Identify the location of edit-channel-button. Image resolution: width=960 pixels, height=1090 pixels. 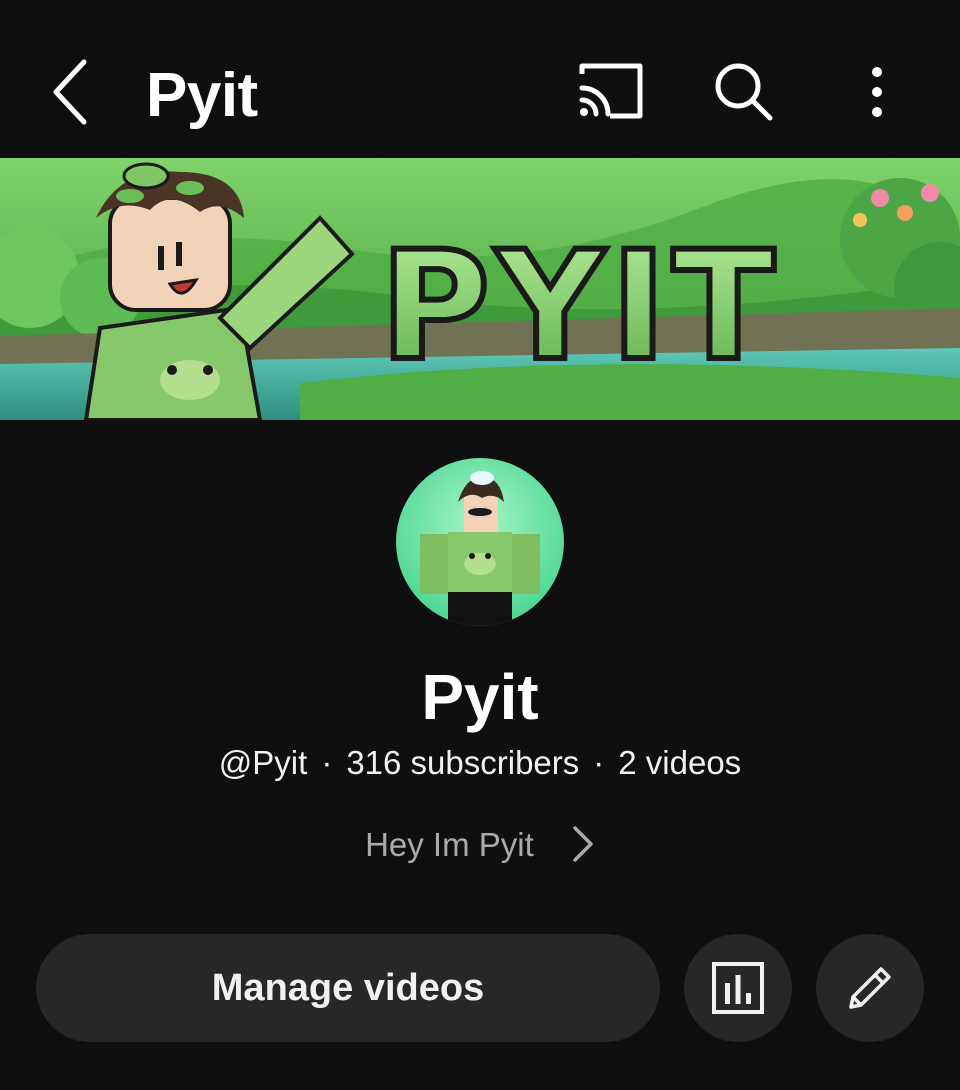
(870, 988).